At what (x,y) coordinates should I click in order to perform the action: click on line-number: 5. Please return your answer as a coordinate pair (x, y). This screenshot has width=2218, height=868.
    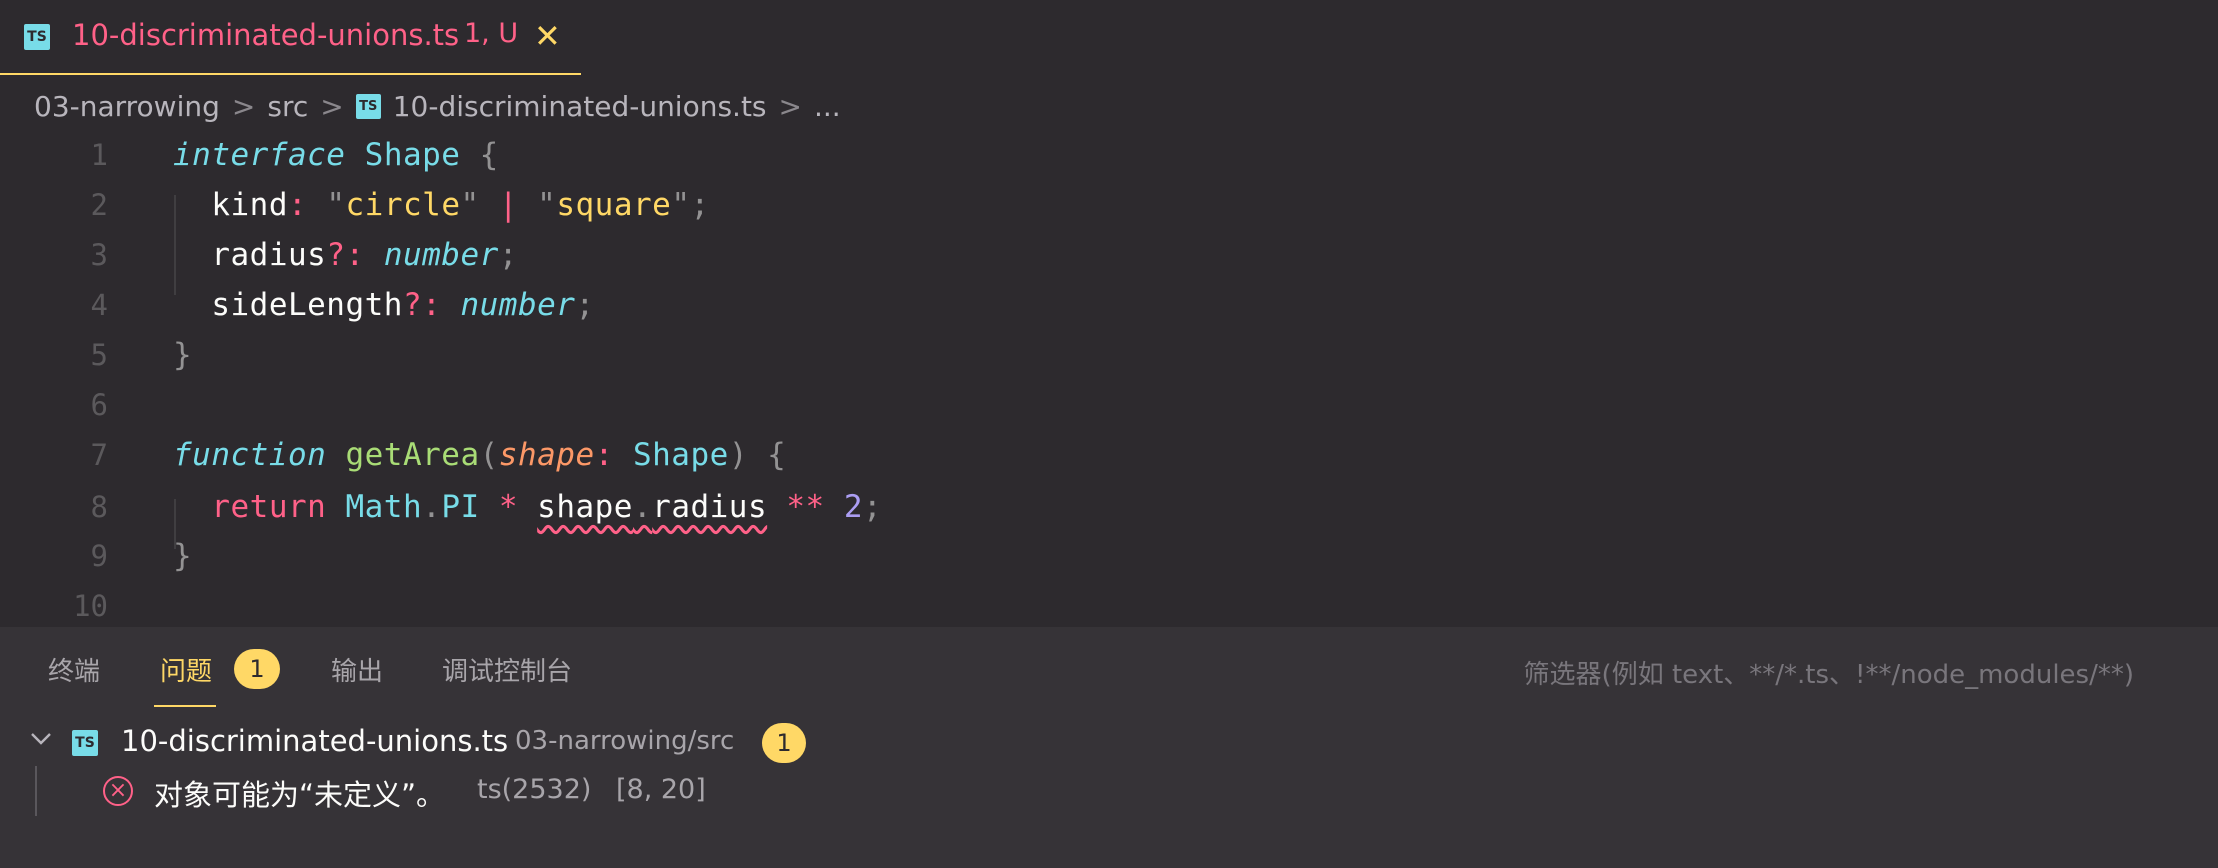
    Looking at the image, I should click on (99, 355).